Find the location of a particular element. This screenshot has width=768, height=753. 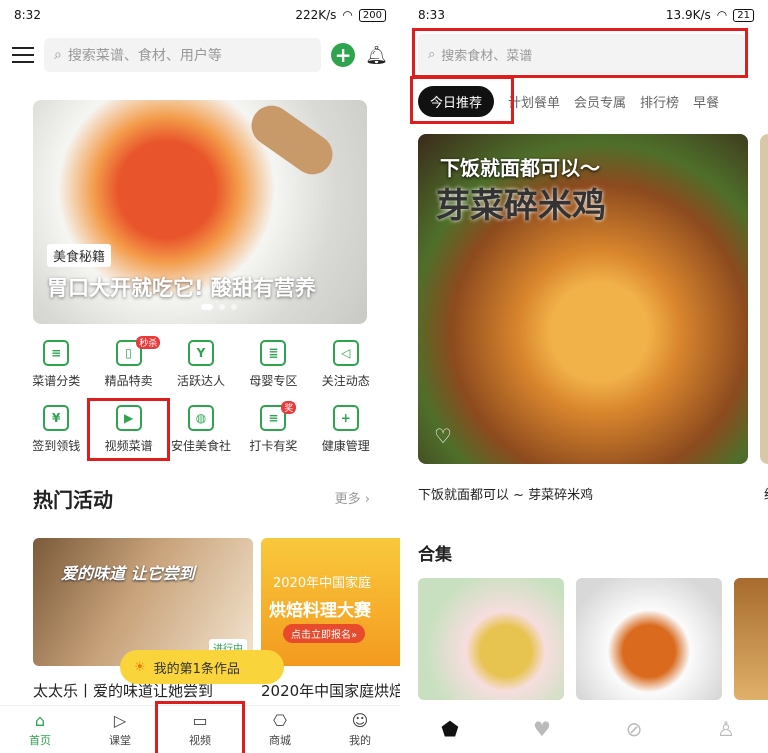

nav-mall: ⎔ 商城 is located at coordinates (280, 729).